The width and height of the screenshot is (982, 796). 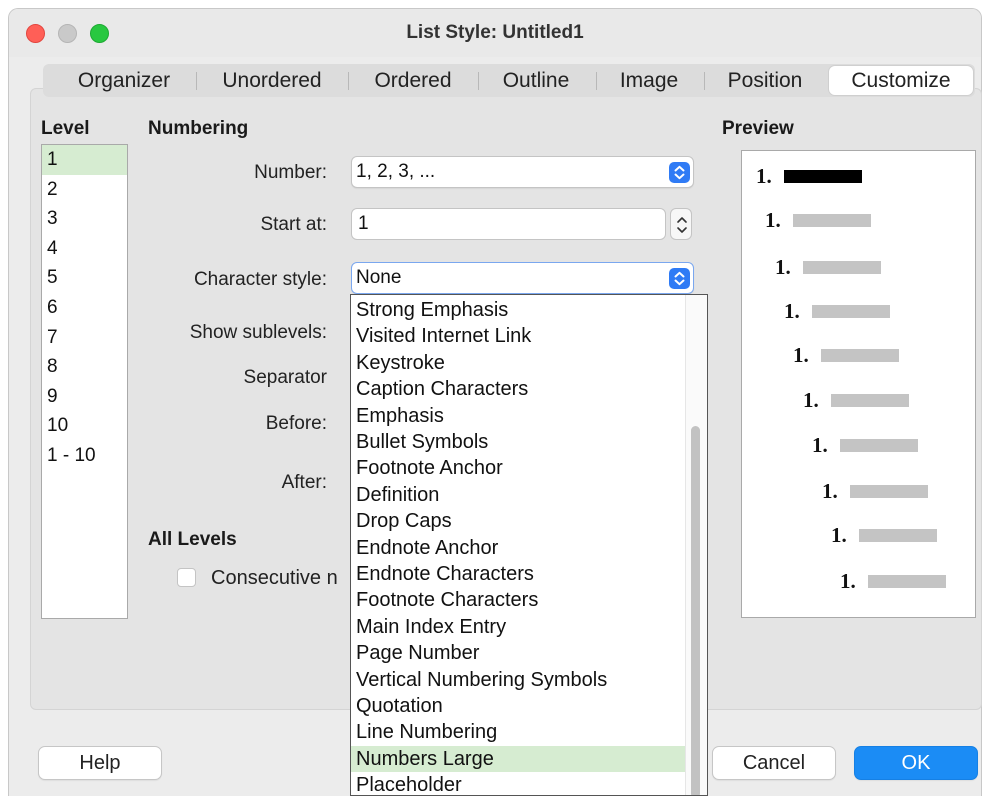 I want to click on dropdown-item: Main Index Entry, so click(x=518, y=627).